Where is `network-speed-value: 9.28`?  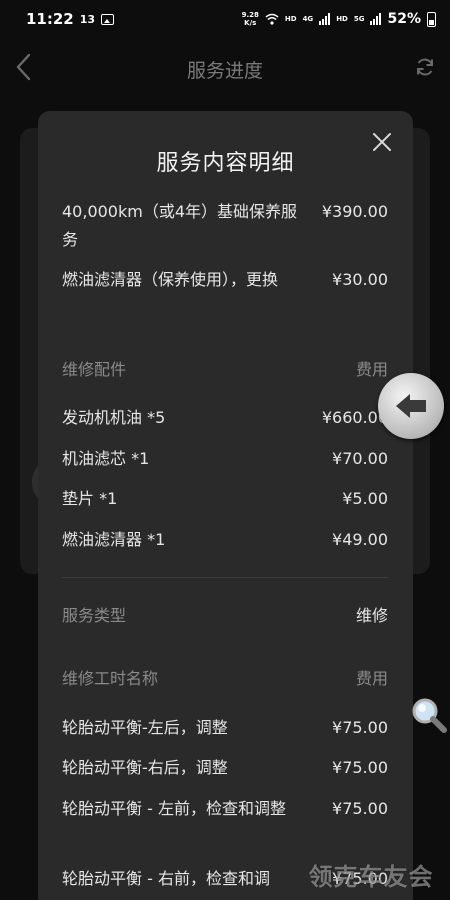 network-speed-value: 9.28 is located at coordinates (250, 15).